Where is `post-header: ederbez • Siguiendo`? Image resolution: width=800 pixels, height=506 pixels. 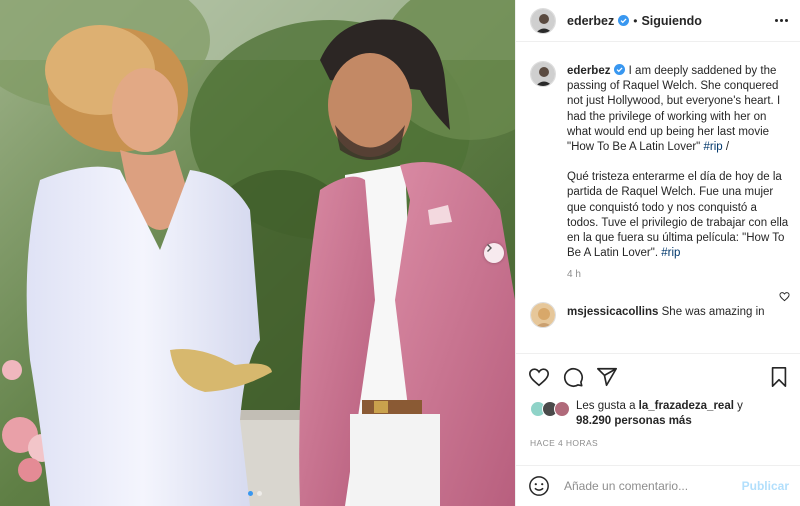
post-header: ederbez • Siguiendo is located at coordinates (658, 21).